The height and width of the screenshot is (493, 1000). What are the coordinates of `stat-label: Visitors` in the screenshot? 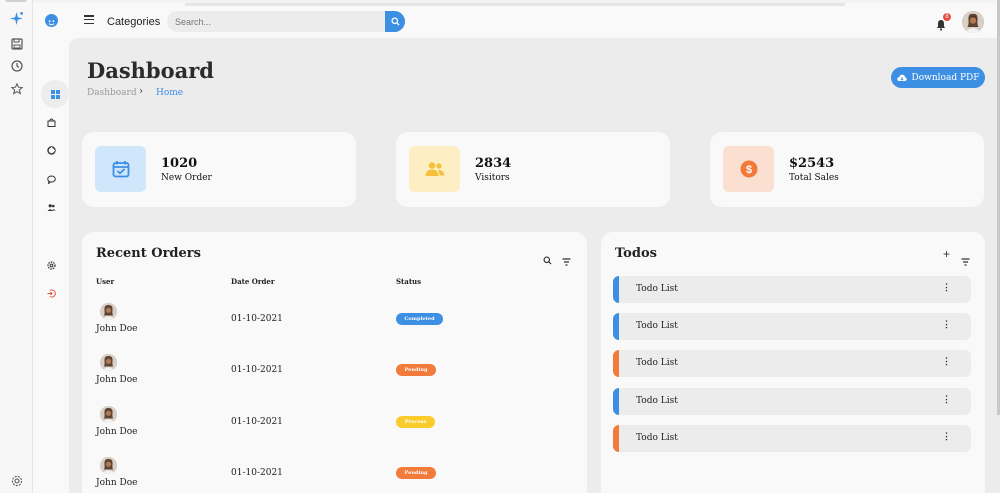 It's located at (492, 178).